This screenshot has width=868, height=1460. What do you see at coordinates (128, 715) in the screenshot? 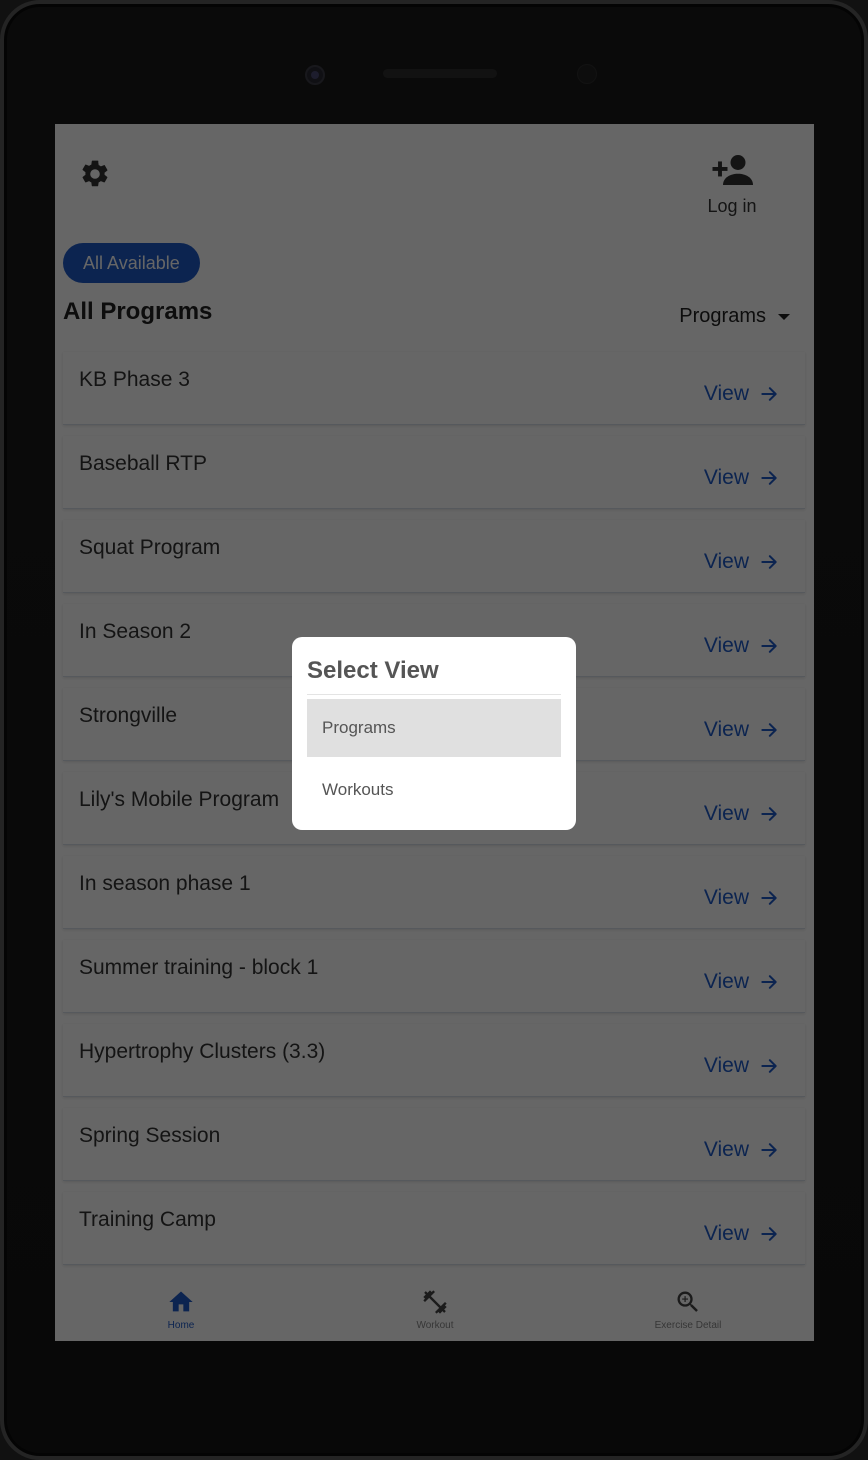
I see `program-name: Strongville` at bounding box center [128, 715].